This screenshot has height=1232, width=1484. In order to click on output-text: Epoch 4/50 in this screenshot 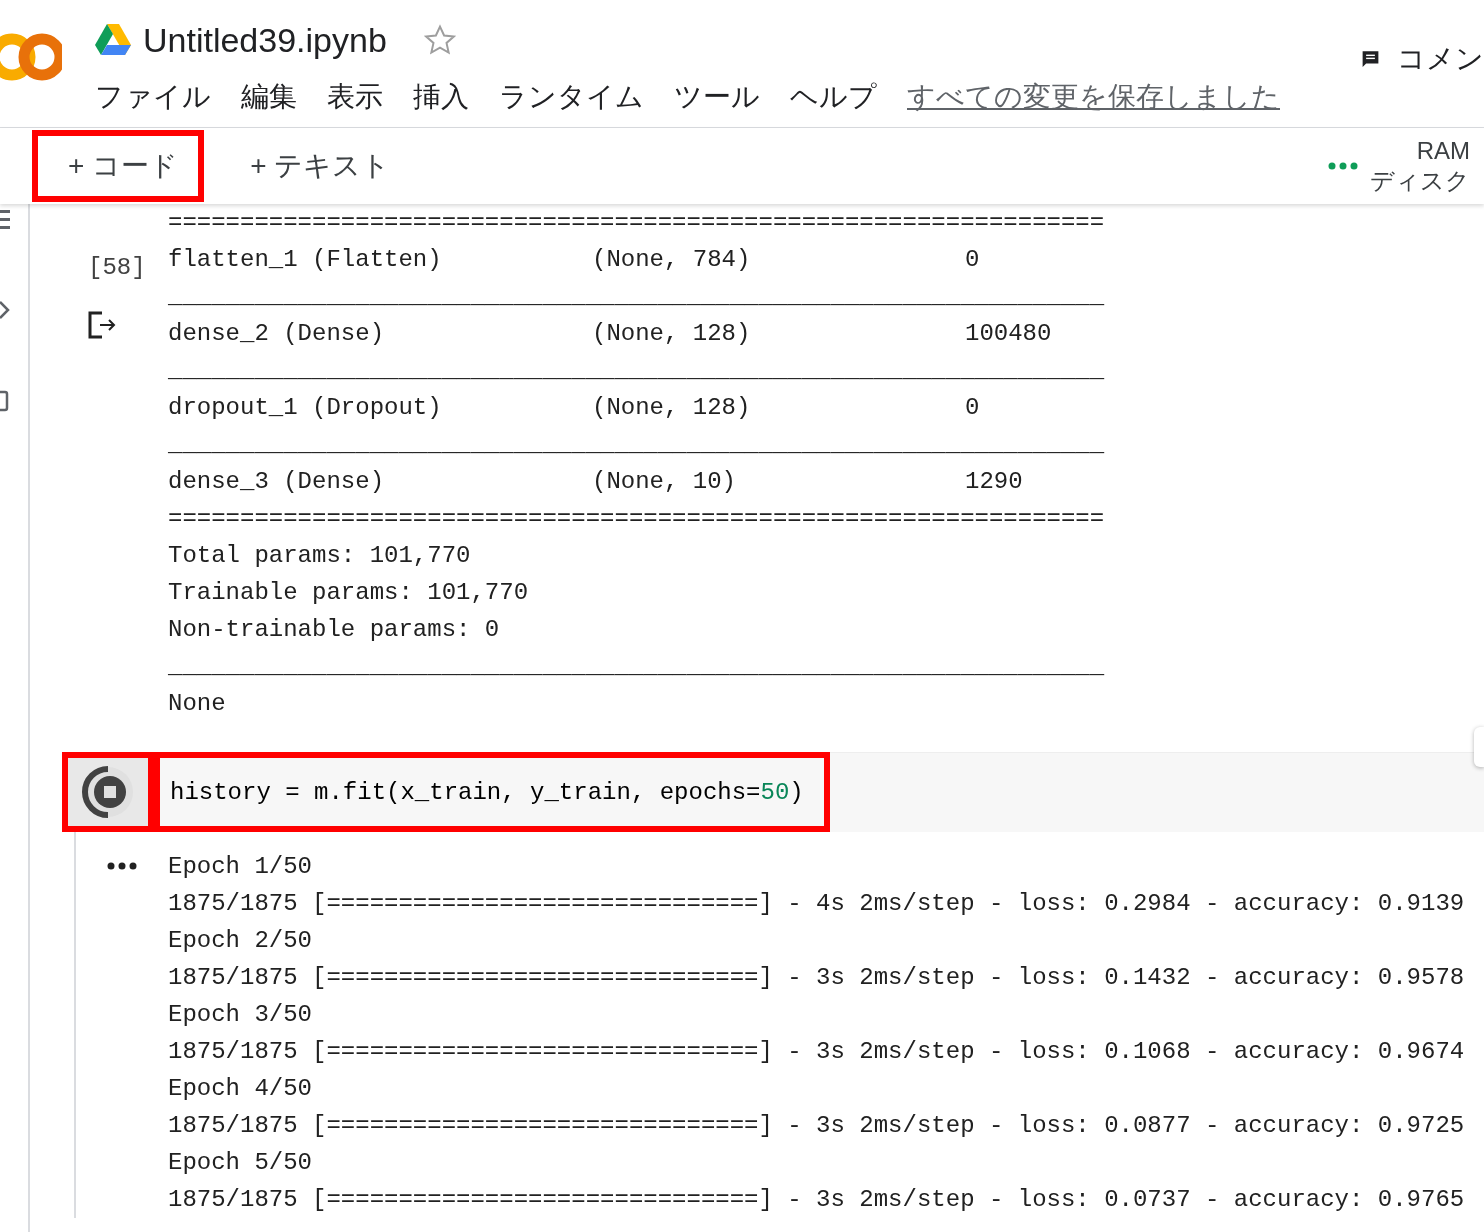, I will do `click(241, 1089)`.